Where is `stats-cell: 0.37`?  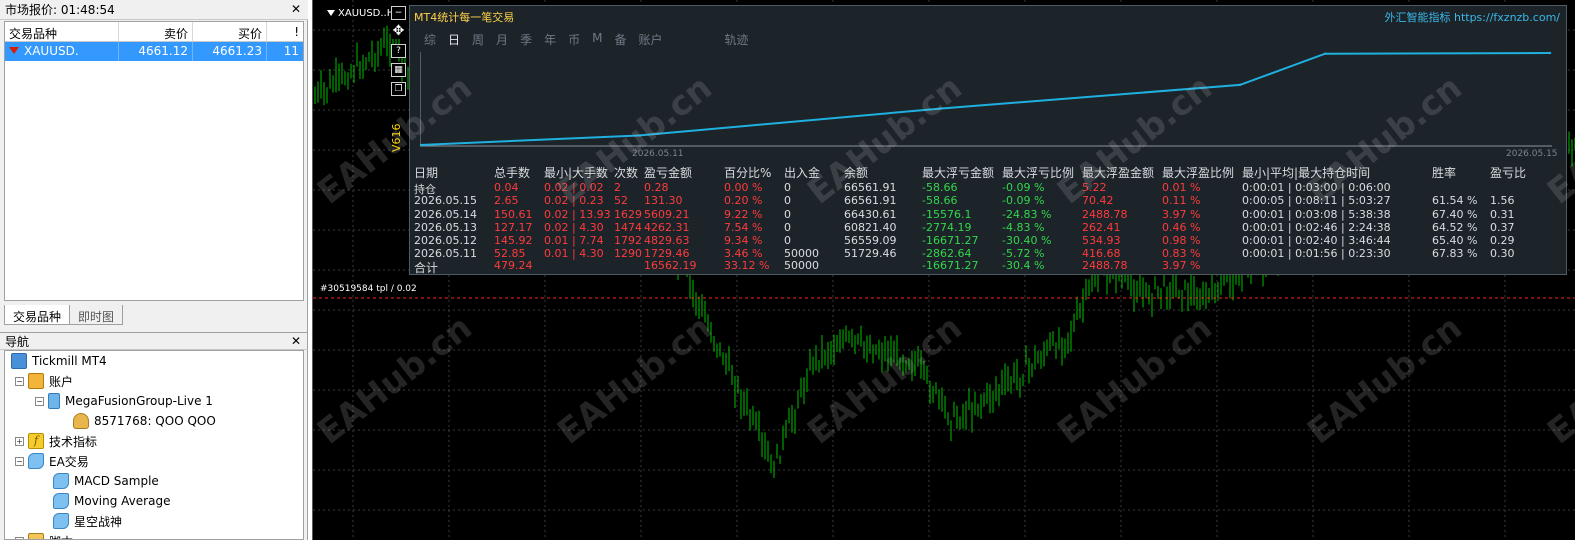
stats-cell: 0.37 is located at coordinates (1502, 227).